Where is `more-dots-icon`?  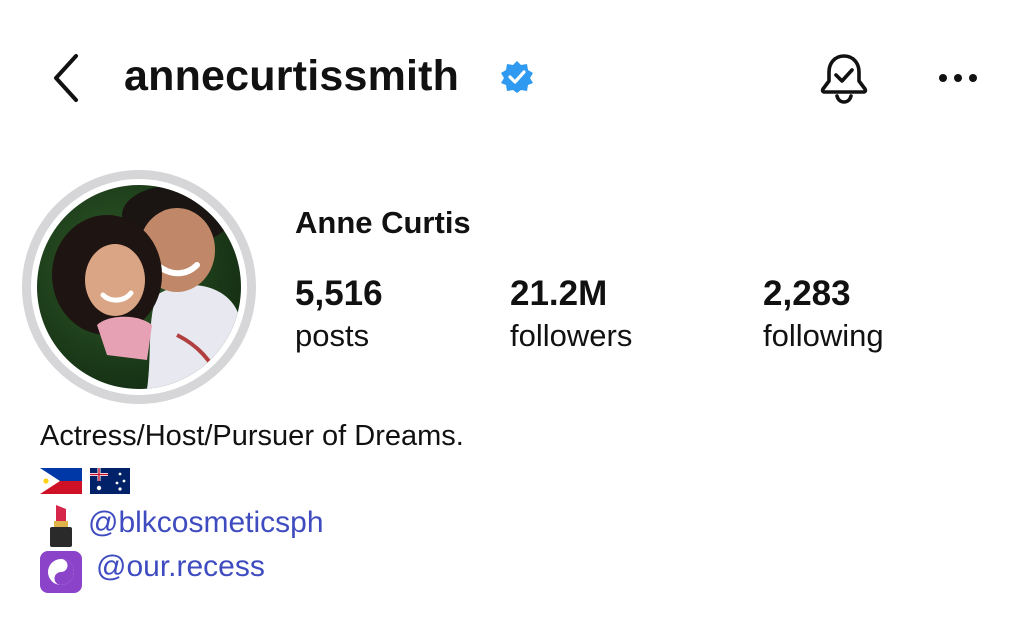
more-dots-icon is located at coordinates (958, 78).